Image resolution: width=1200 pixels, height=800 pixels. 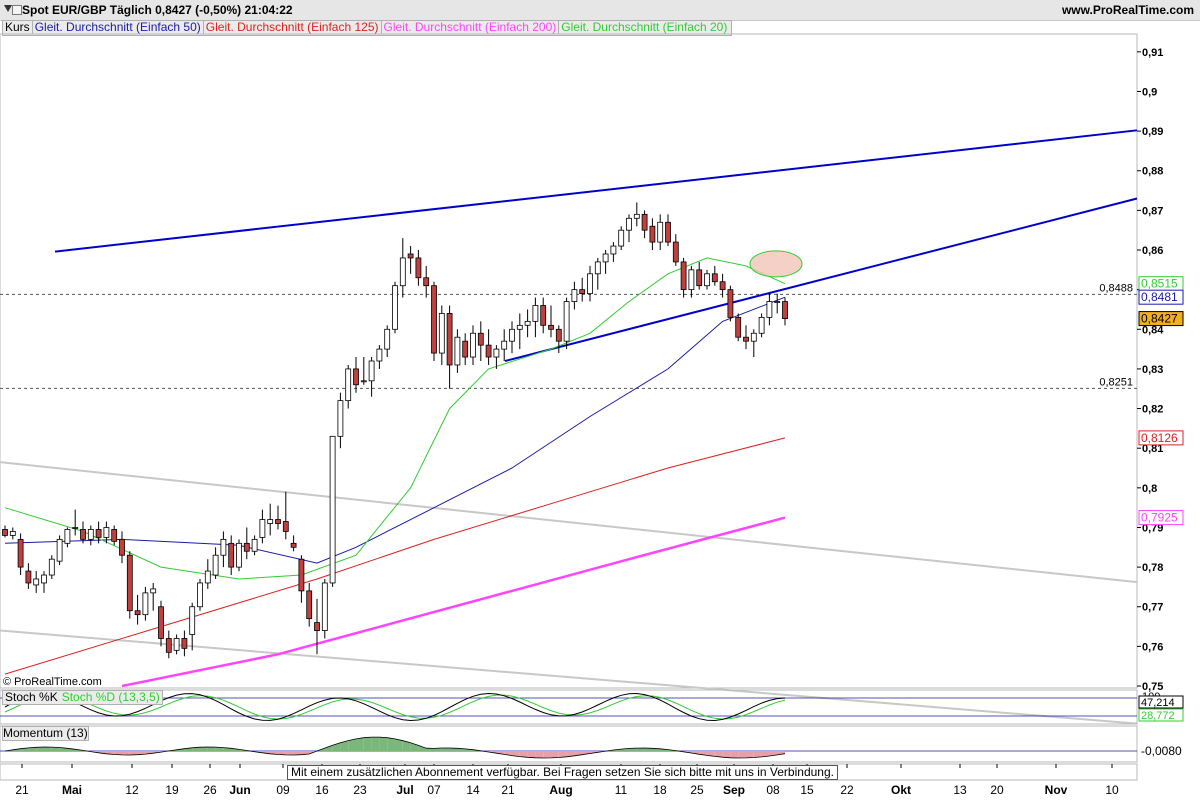 What do you see at coordinates (434, 790) in the screenshot?
I see `x-tick-label: 07` at bounding box center [434, 790].